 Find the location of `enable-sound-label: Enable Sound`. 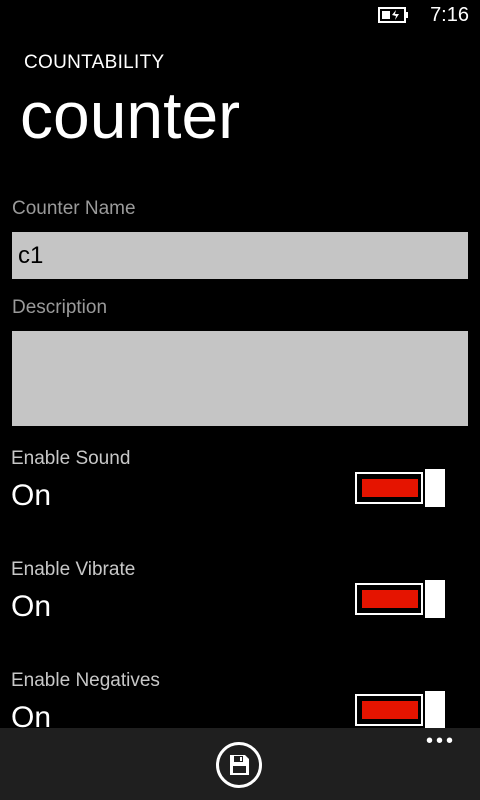

enable-sound-label: Enable Sound is located at coordinates (71, 458).